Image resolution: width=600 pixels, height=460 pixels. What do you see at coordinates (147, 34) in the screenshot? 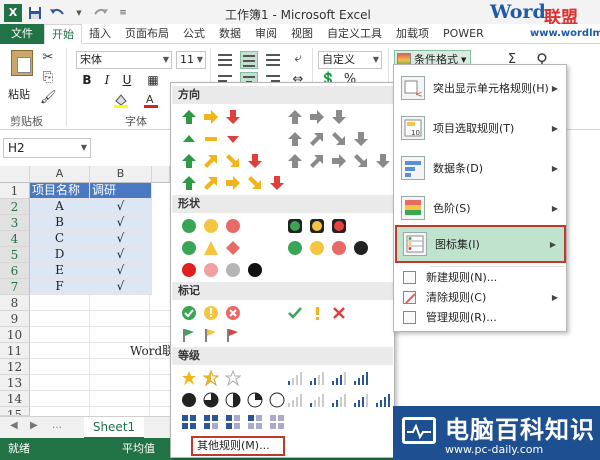
I see `tab-page-layout: 页面布局` at bounding box center [147, 34].